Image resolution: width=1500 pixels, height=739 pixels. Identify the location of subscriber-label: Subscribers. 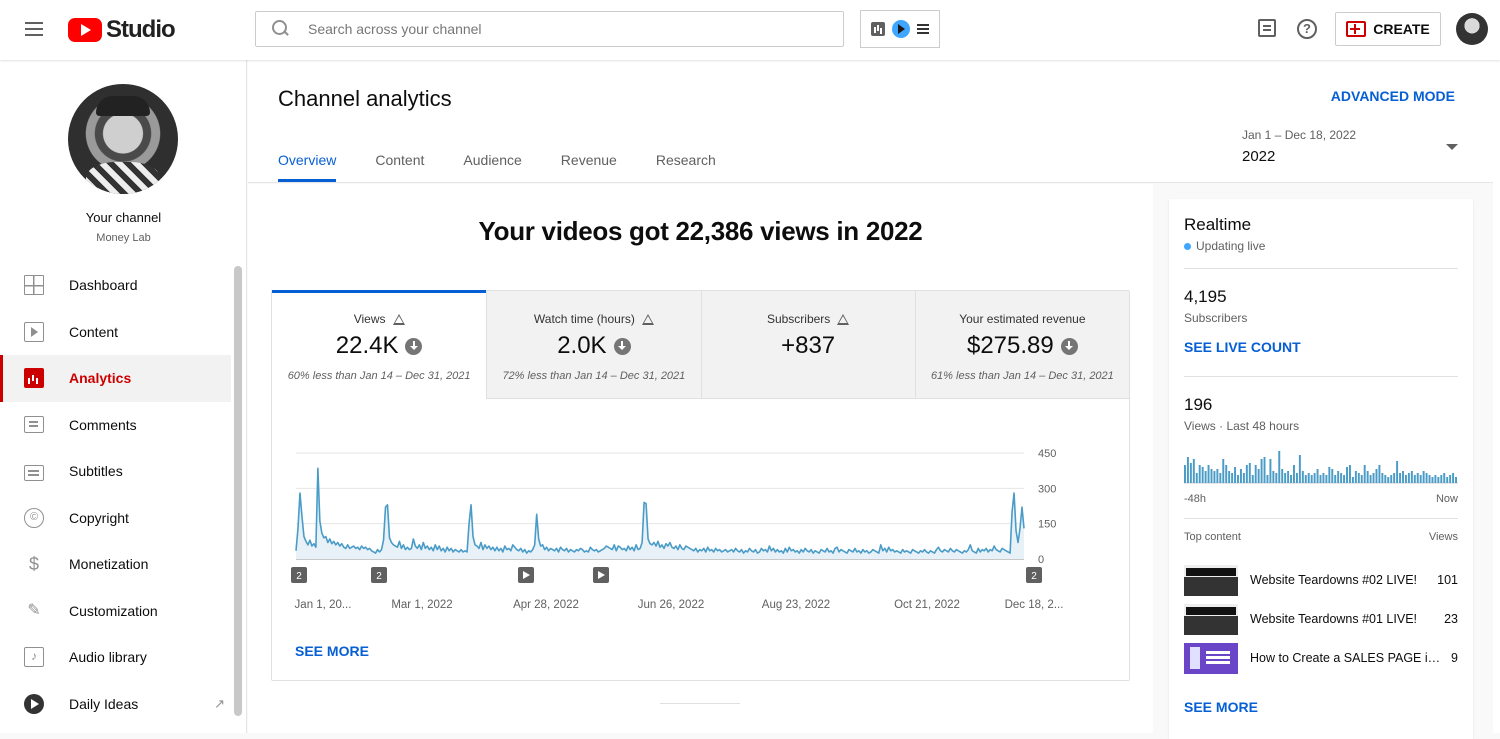
(1216, 318).